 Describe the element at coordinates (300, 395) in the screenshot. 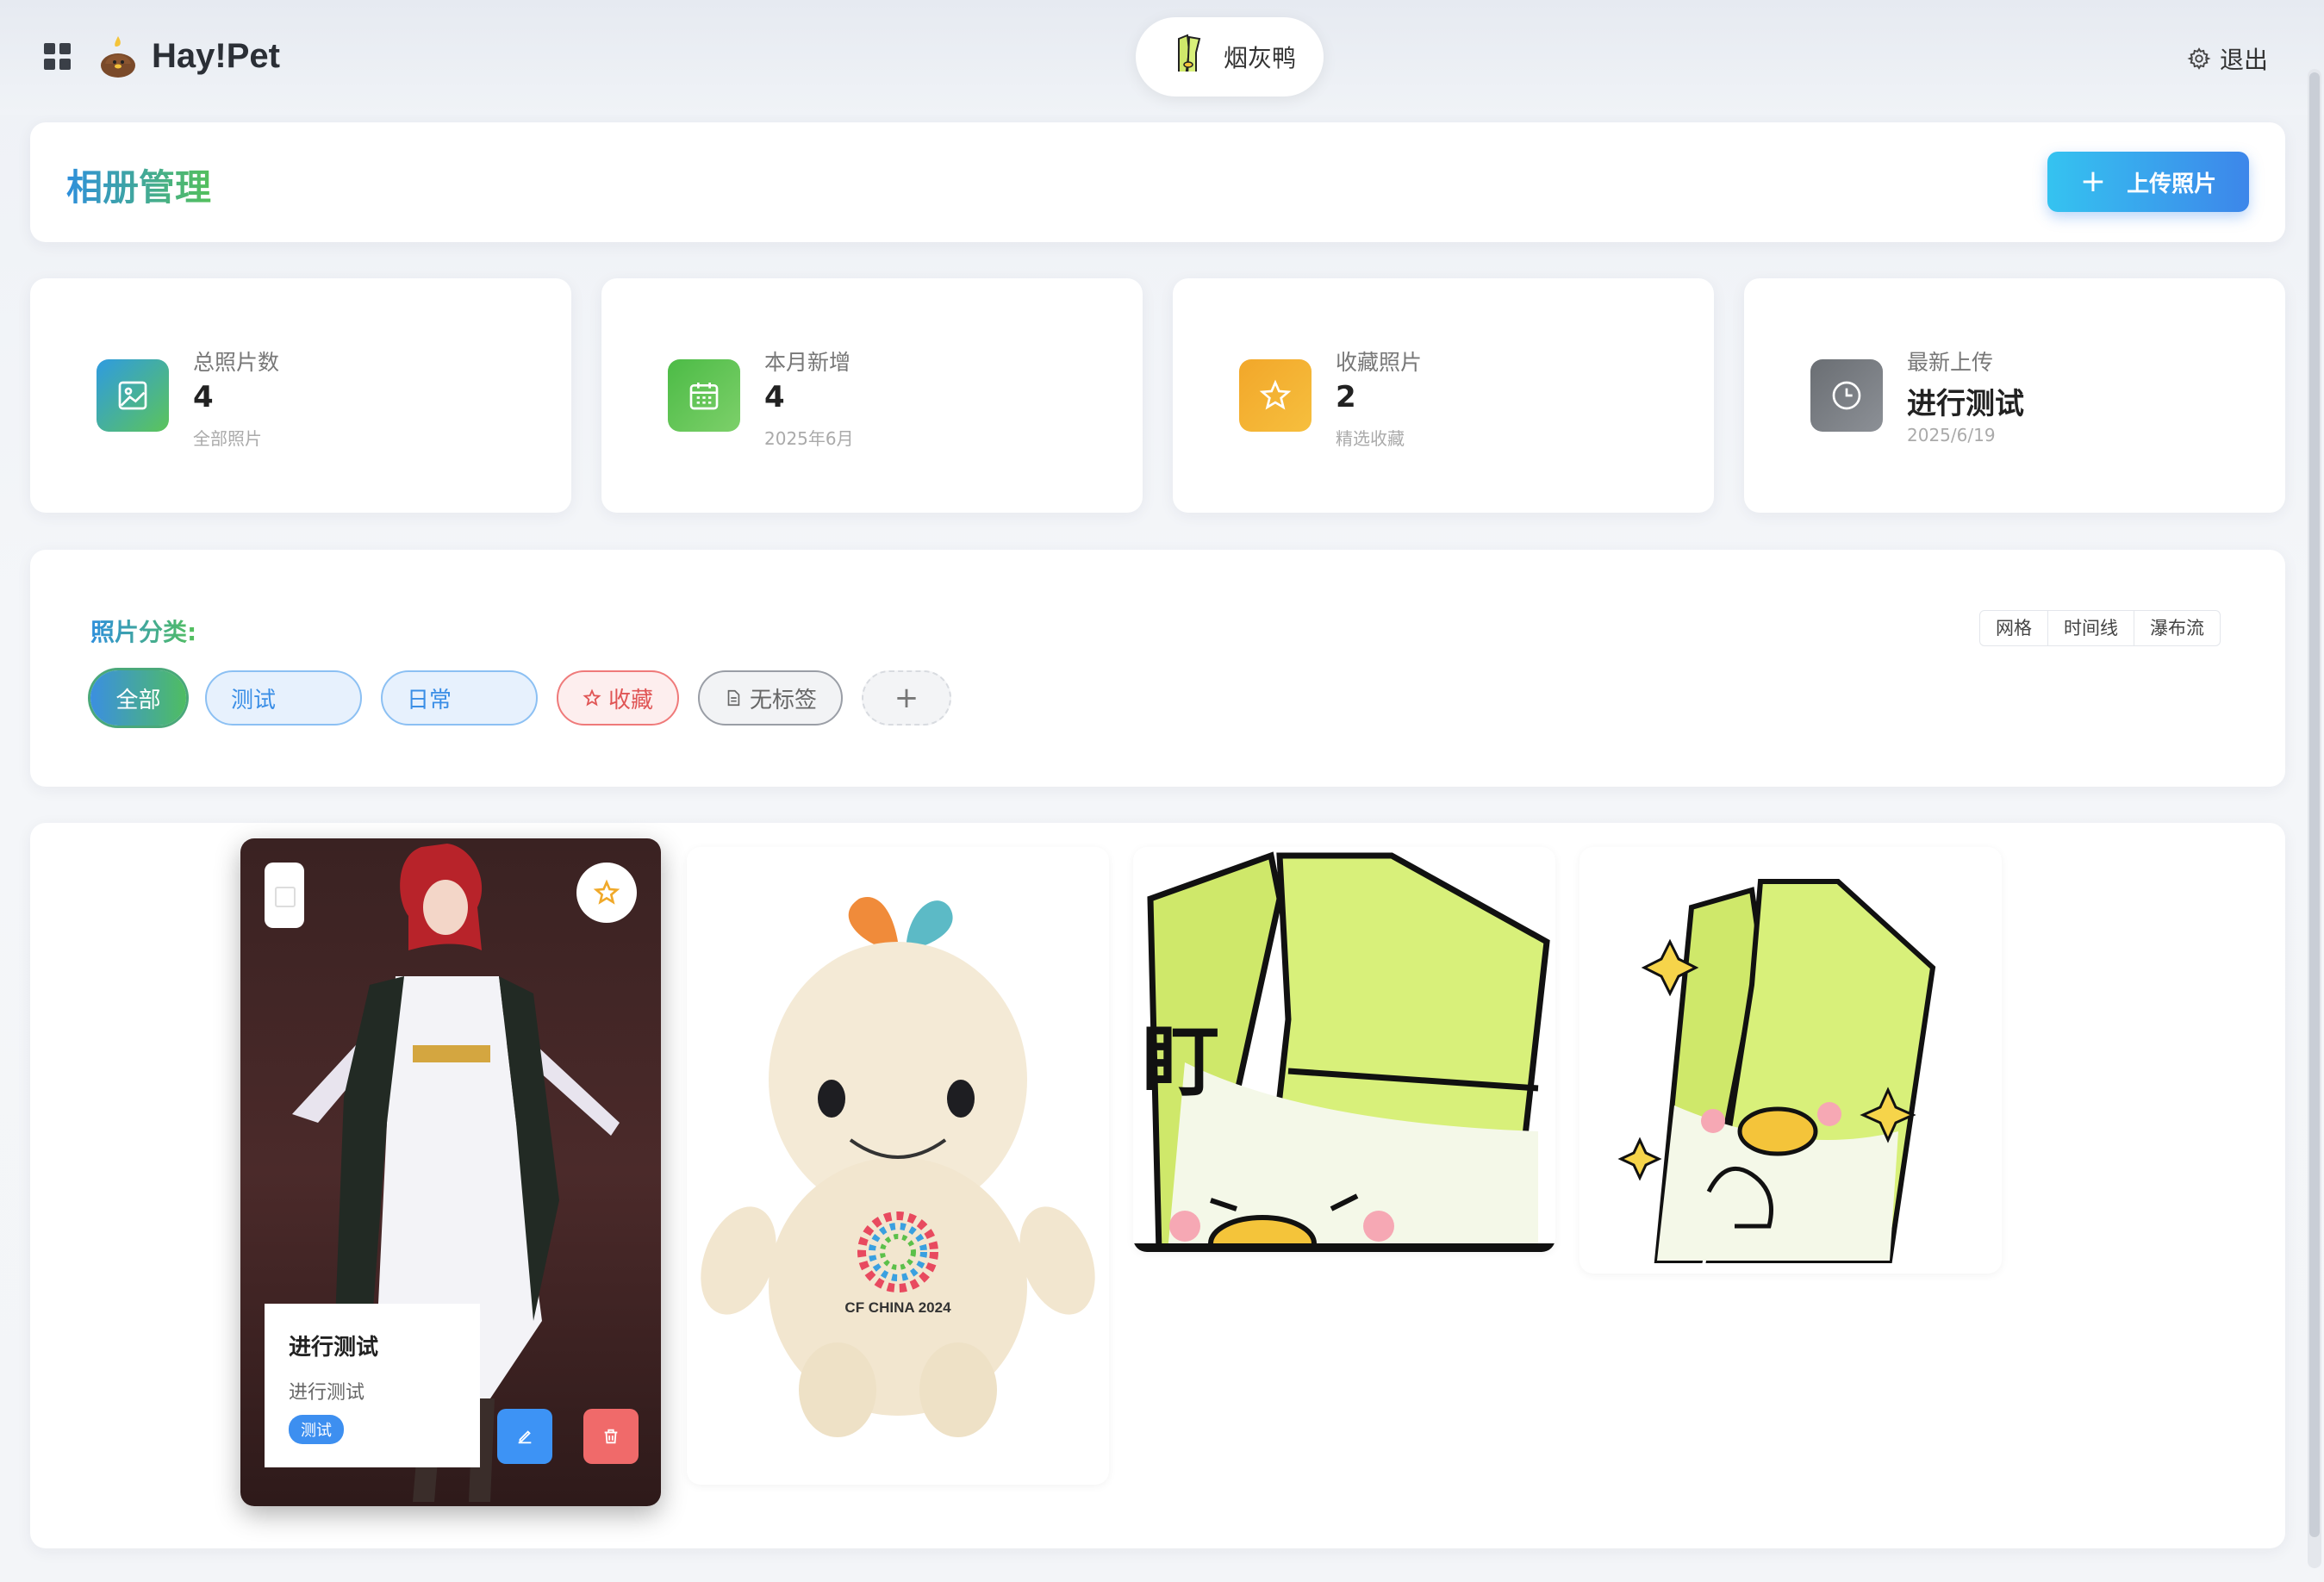

I see `stat-card-total: 总照片数 4 全部照片` at that location.